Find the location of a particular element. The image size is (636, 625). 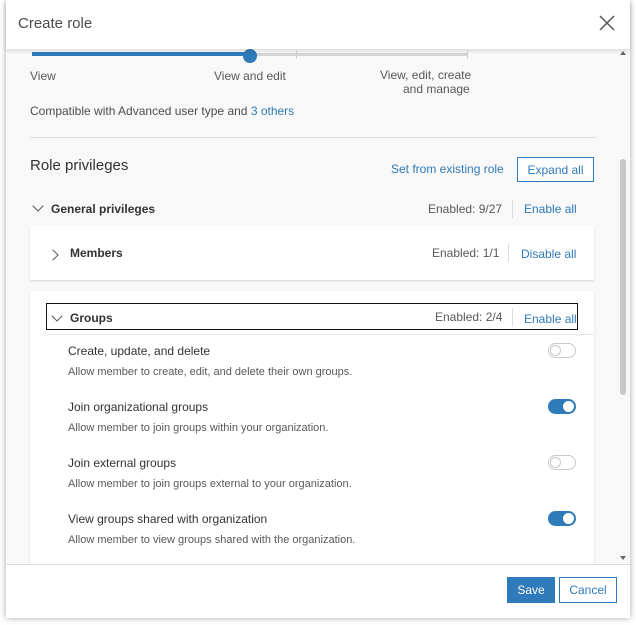

members-enabled-count: Enabled: 1/1 is located at coordinates (466, 253).